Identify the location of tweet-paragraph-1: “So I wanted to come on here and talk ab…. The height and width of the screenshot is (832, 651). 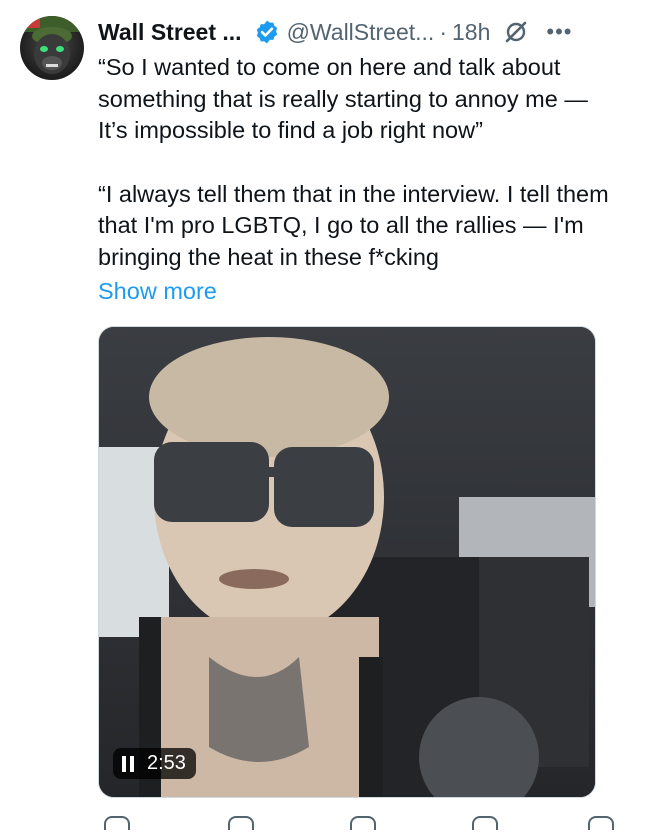
(343, 98).